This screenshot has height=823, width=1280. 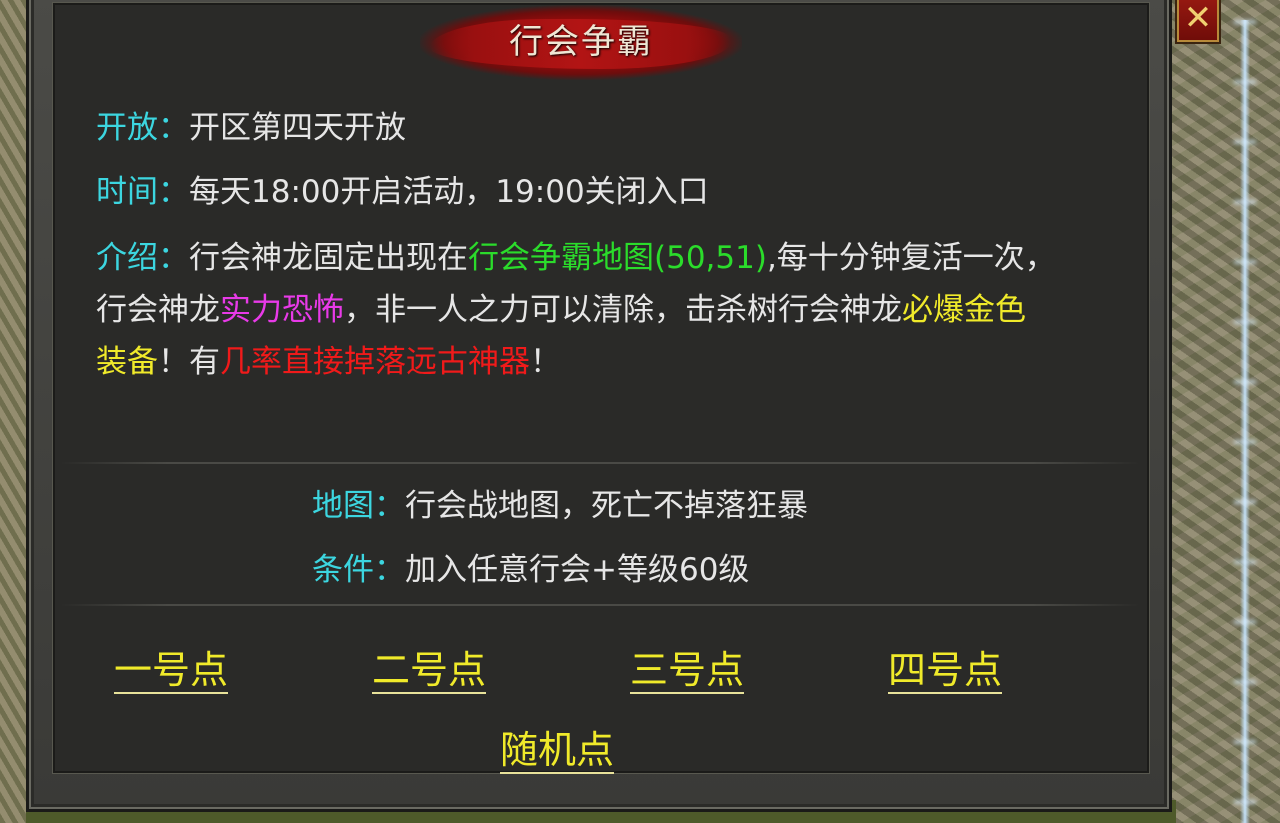 What do you see at coordinates (358, 570) in the screenshot?
I see `condition-label: 条件：` at bounding box center [358, 570].